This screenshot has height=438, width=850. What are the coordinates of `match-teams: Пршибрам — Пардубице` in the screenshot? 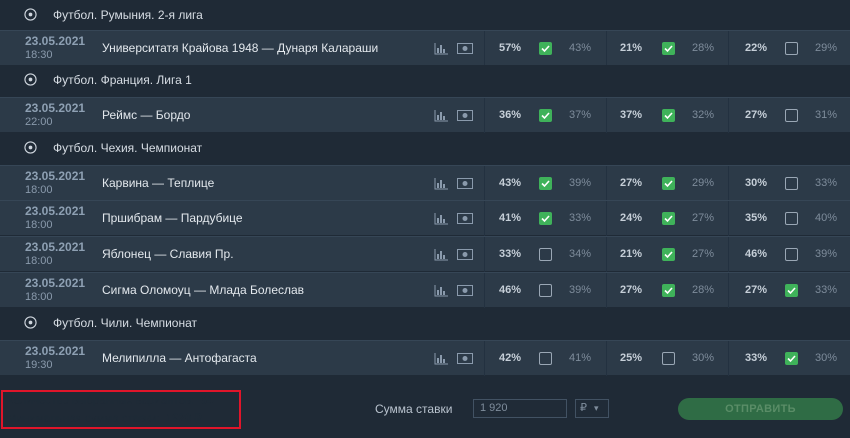 It's located at (172, 218).